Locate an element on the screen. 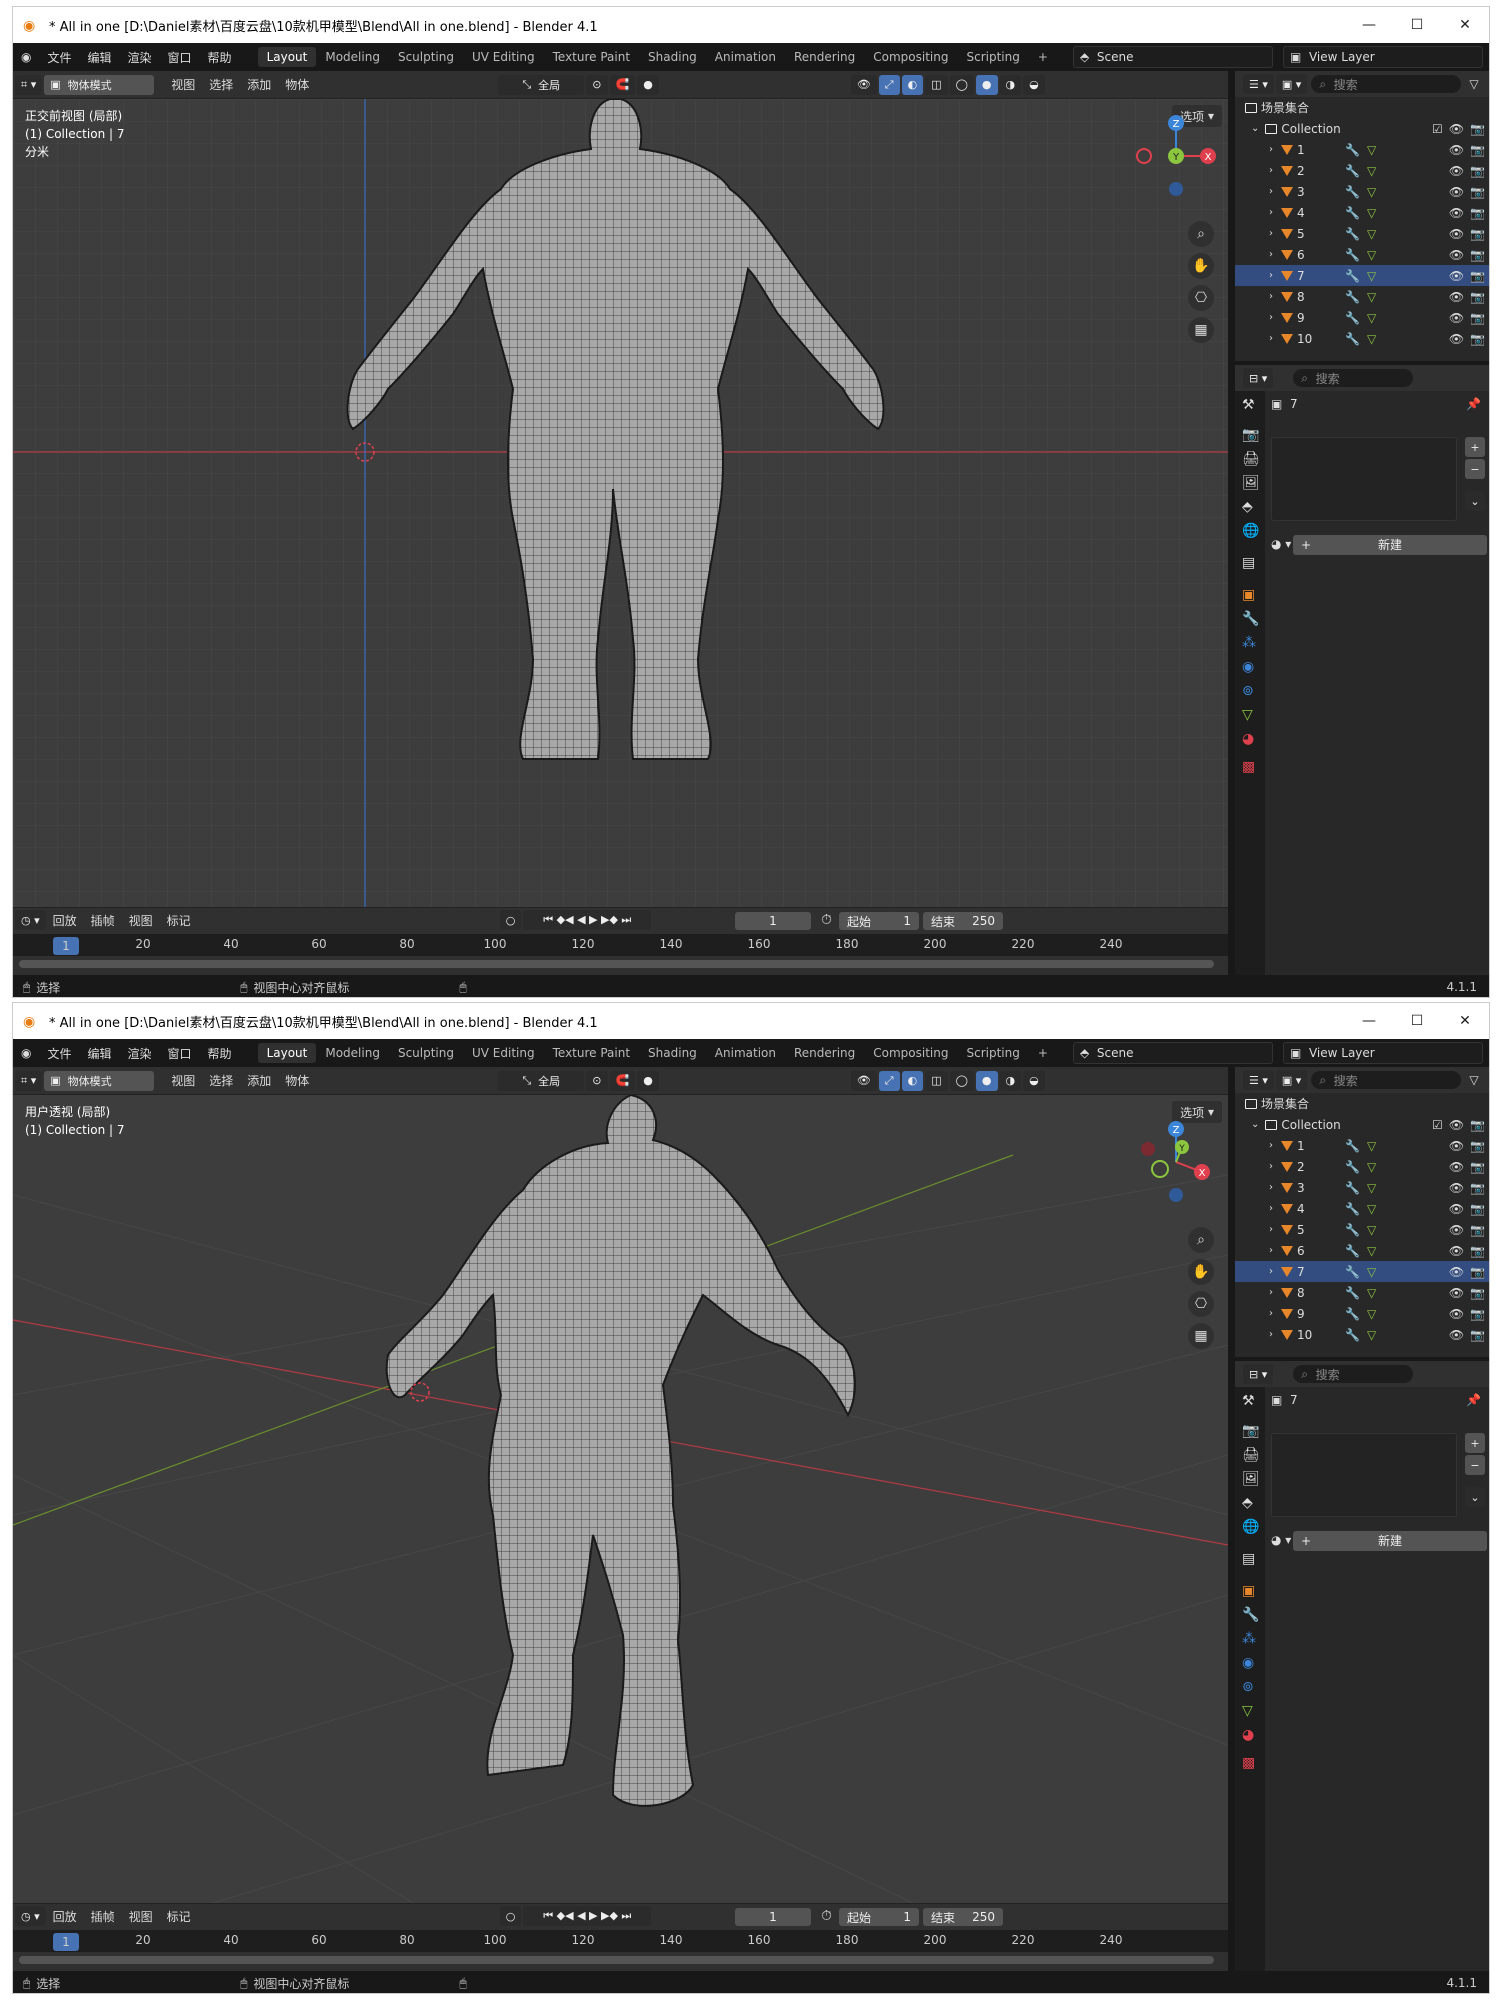 Image resolution: width=1500 pixels, height=2000 pixels. tab-shading: Shading is located at coordinates (672, 1053).